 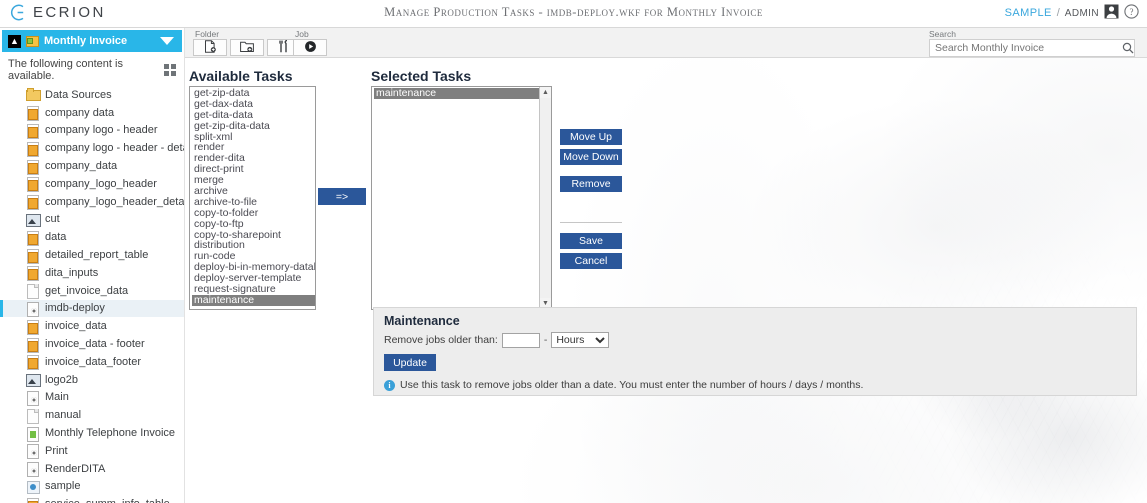 I want to click on tree-item: service_summ_info_table, so click(x=92, y=499).